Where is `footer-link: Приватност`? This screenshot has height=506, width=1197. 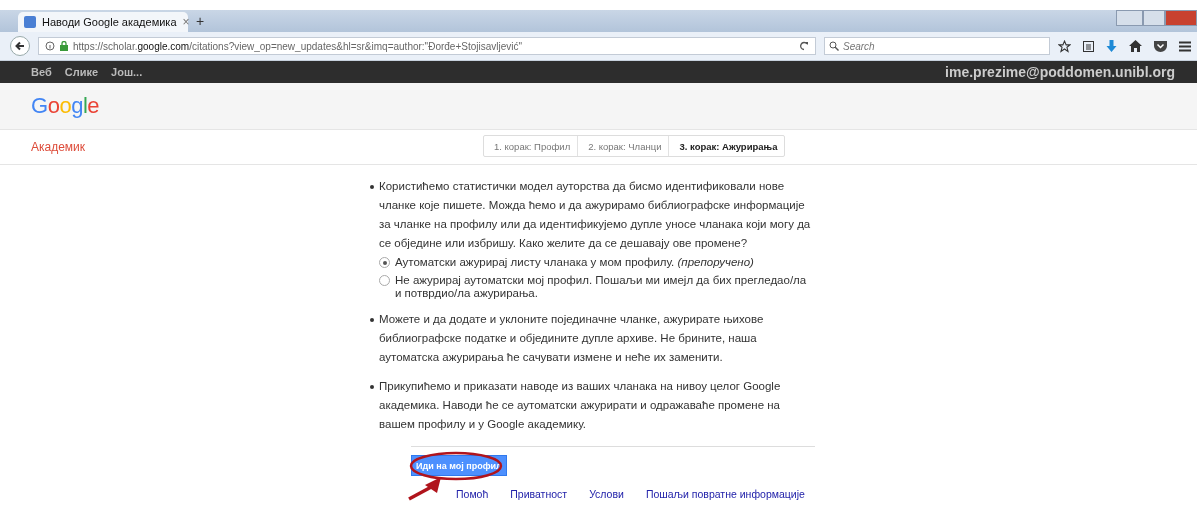 footer-link: Приватност is located at coordinates (539, 494).